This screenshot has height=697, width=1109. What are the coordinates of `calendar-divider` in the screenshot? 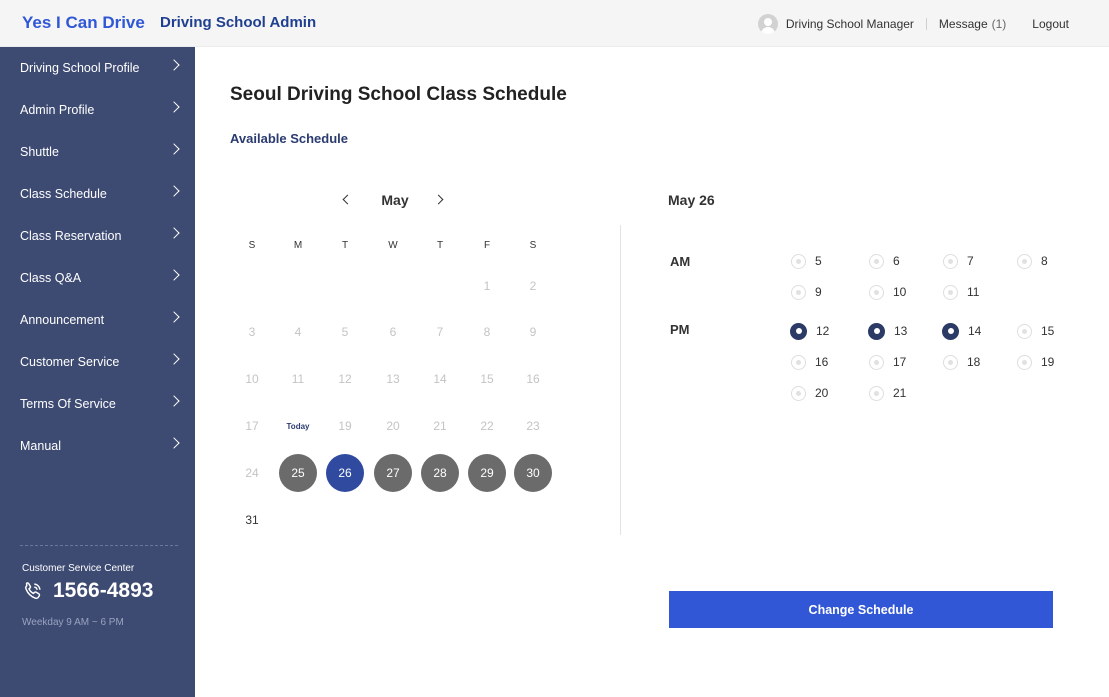 It's located at (620, 380).